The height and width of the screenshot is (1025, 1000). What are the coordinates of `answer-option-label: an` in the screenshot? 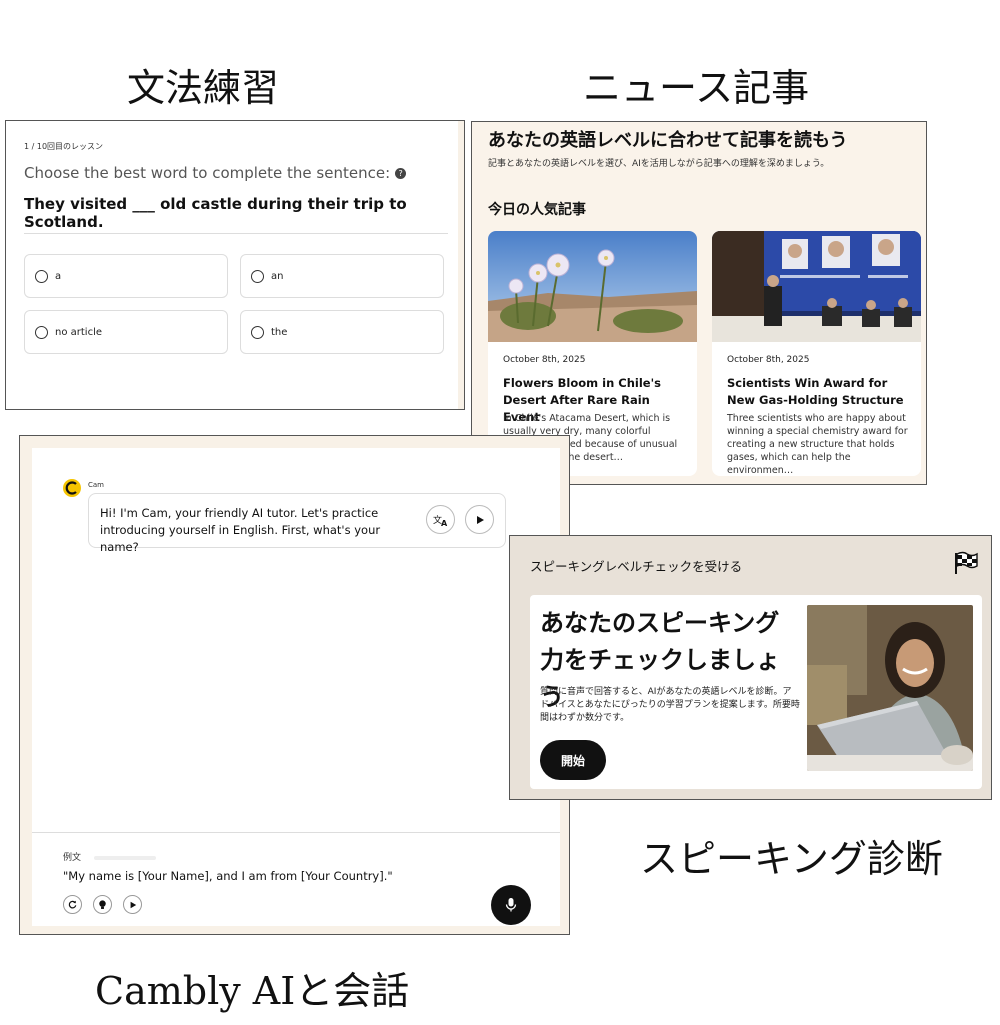 It's located at (277, 276).